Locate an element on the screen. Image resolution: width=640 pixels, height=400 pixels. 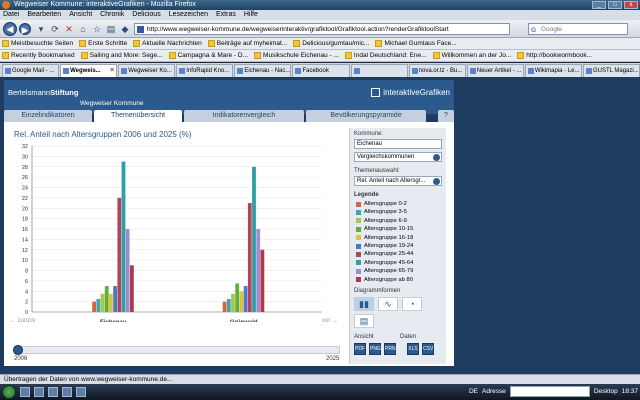
back-button: ◀ is located at coordinates (10, 29).